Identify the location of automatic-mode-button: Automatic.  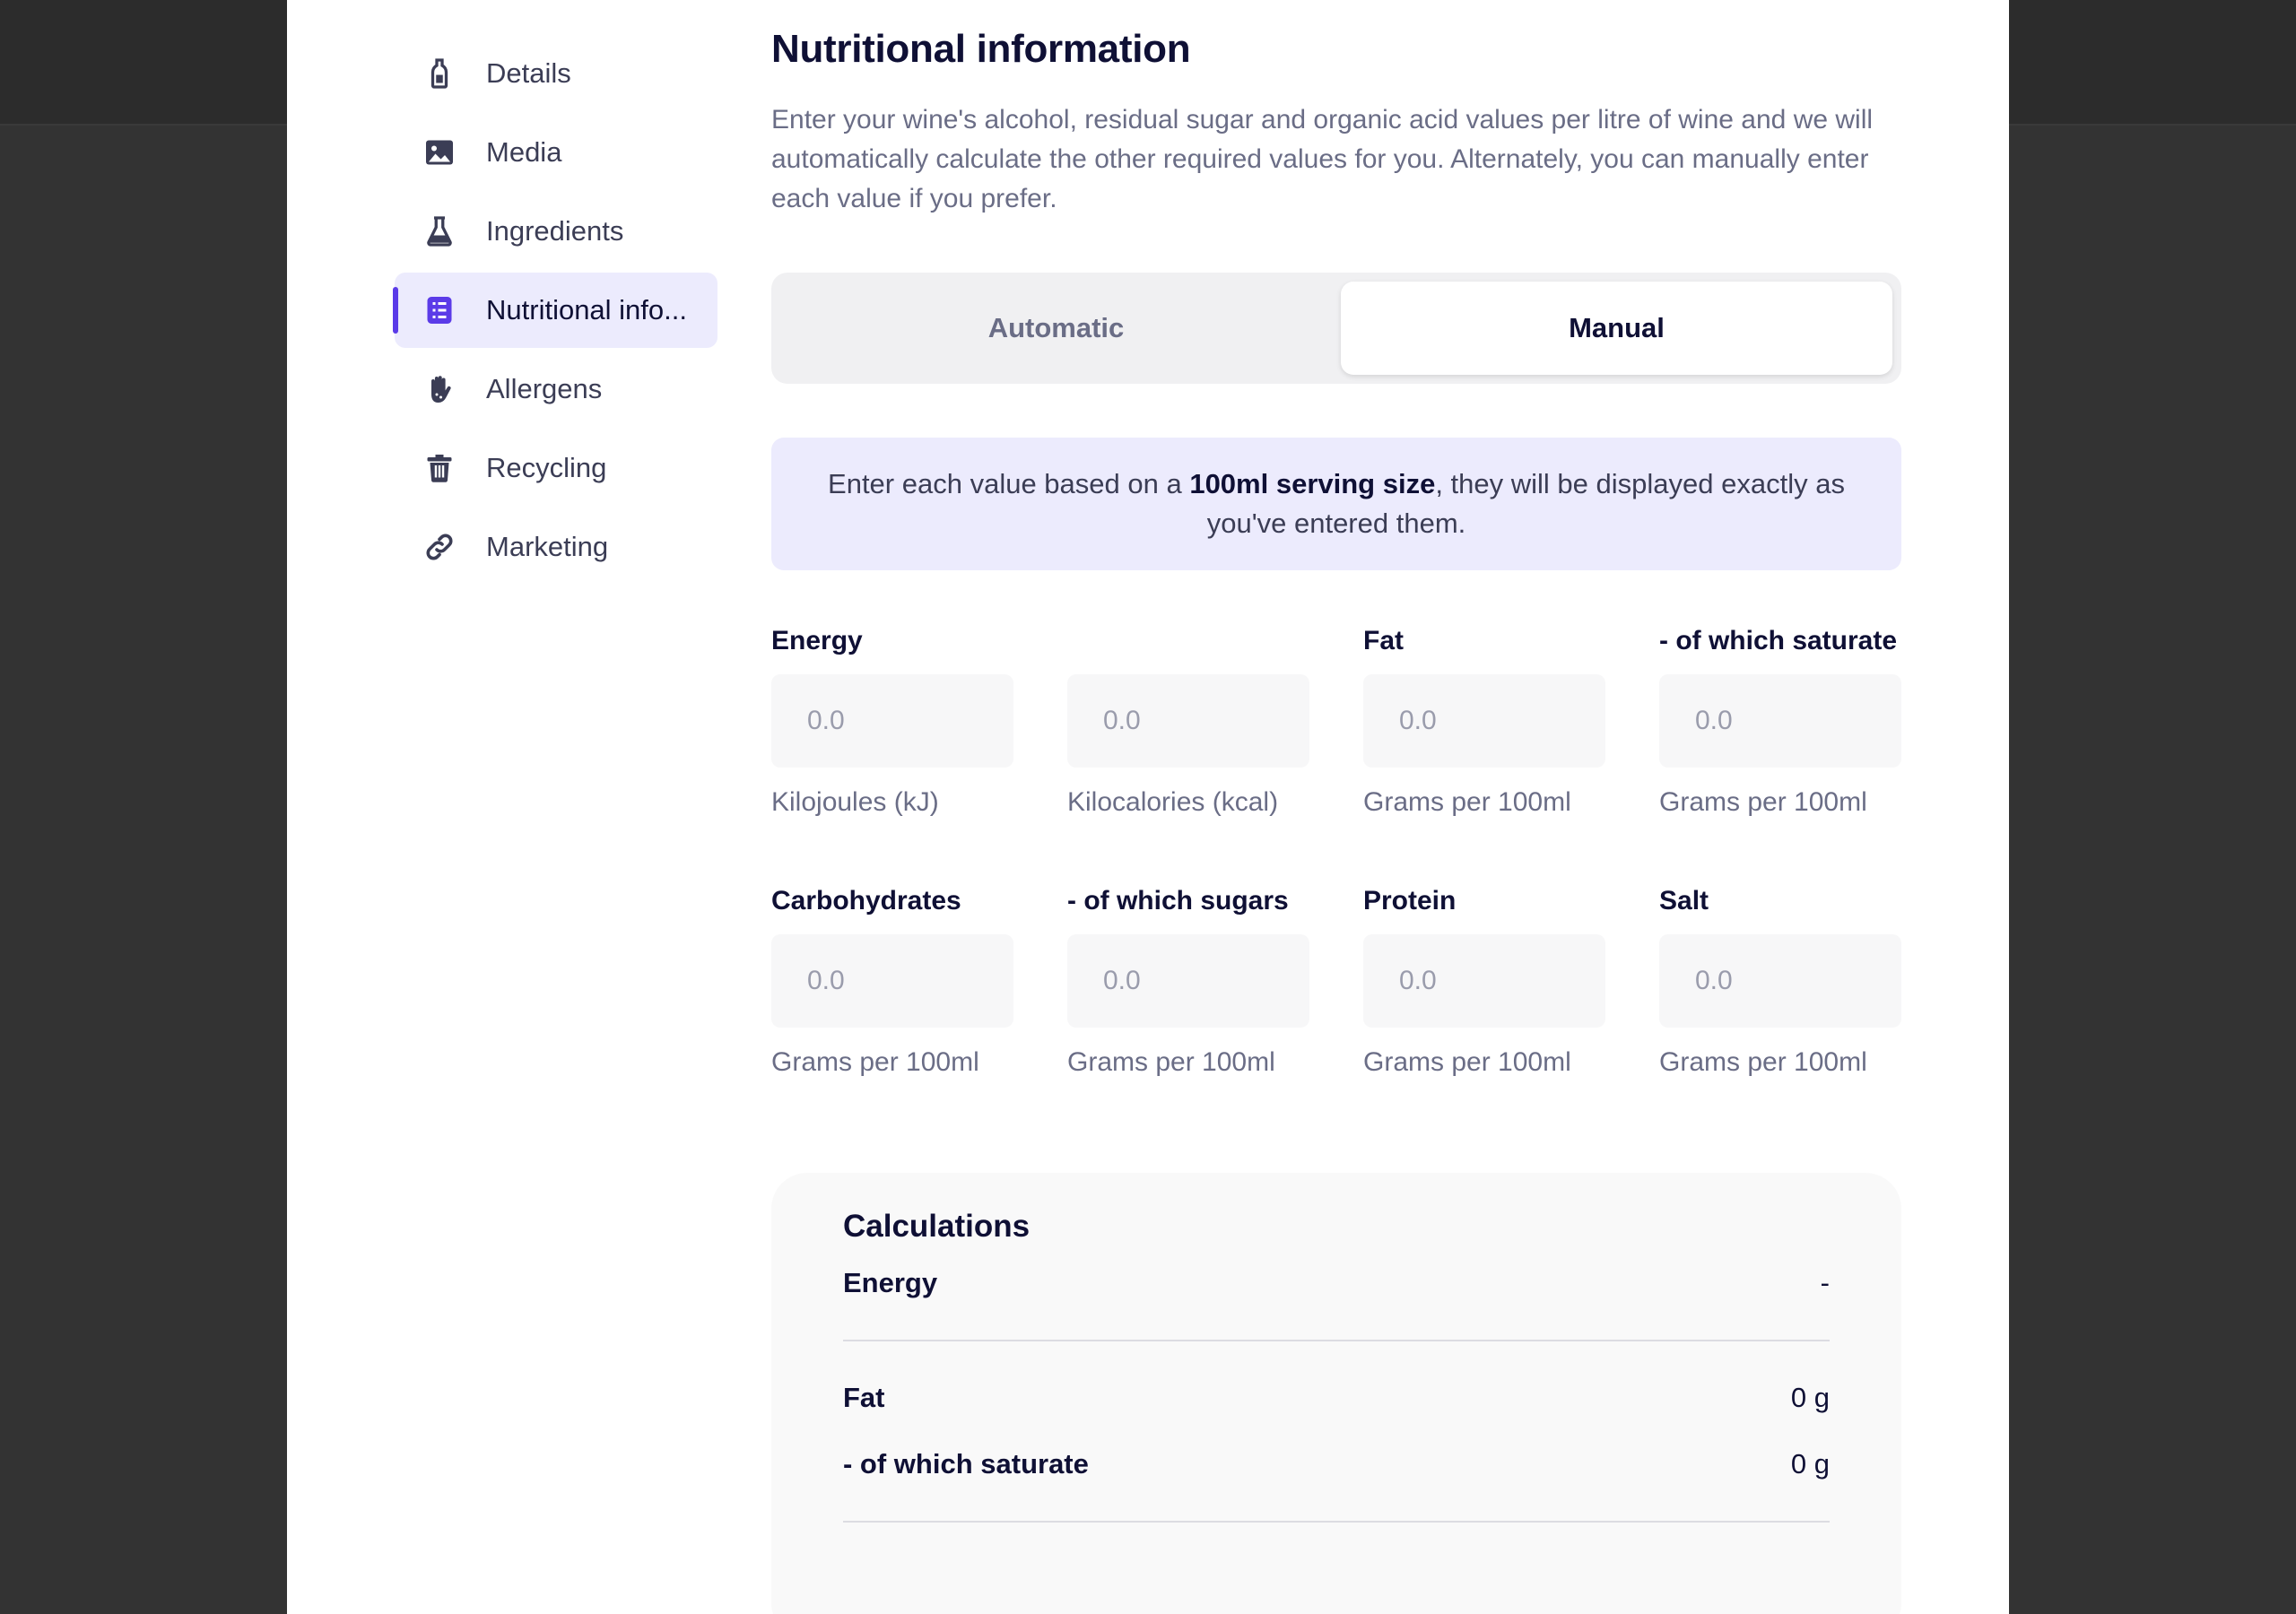
(1056, 328).